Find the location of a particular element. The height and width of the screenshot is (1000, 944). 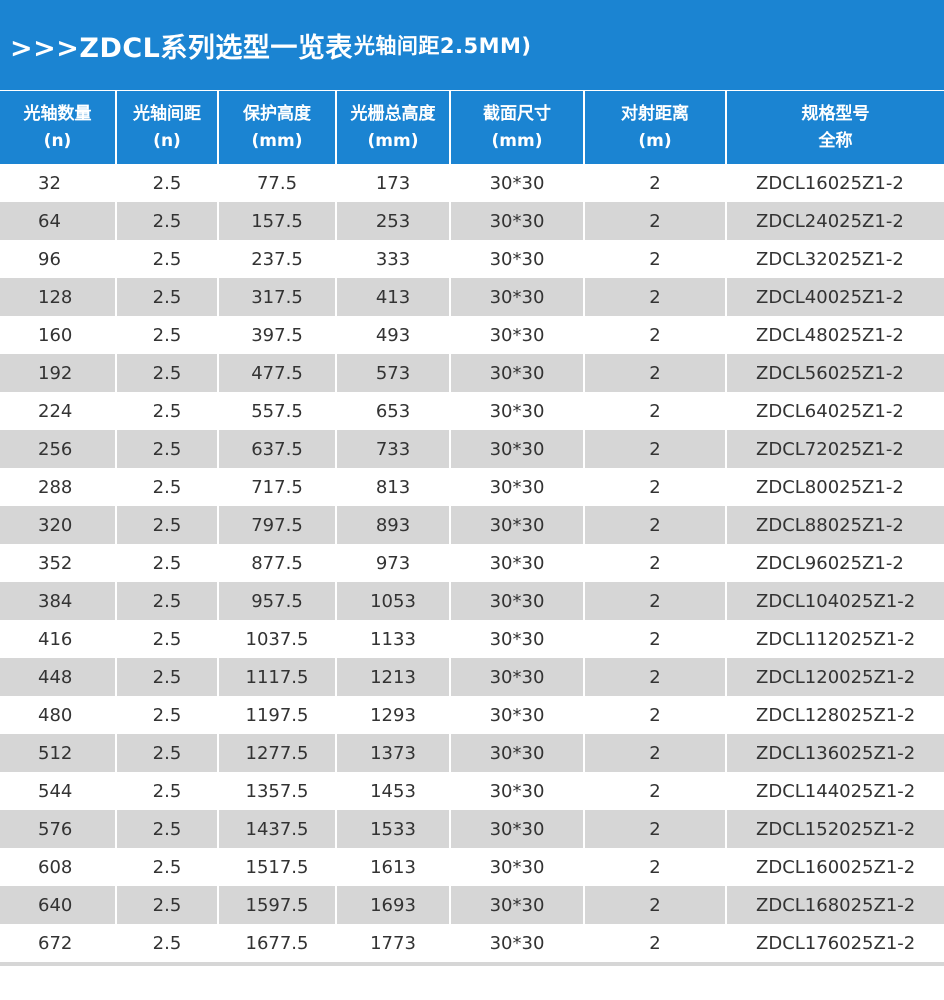

table-cell: 893 is located at coordinates (393, 525).